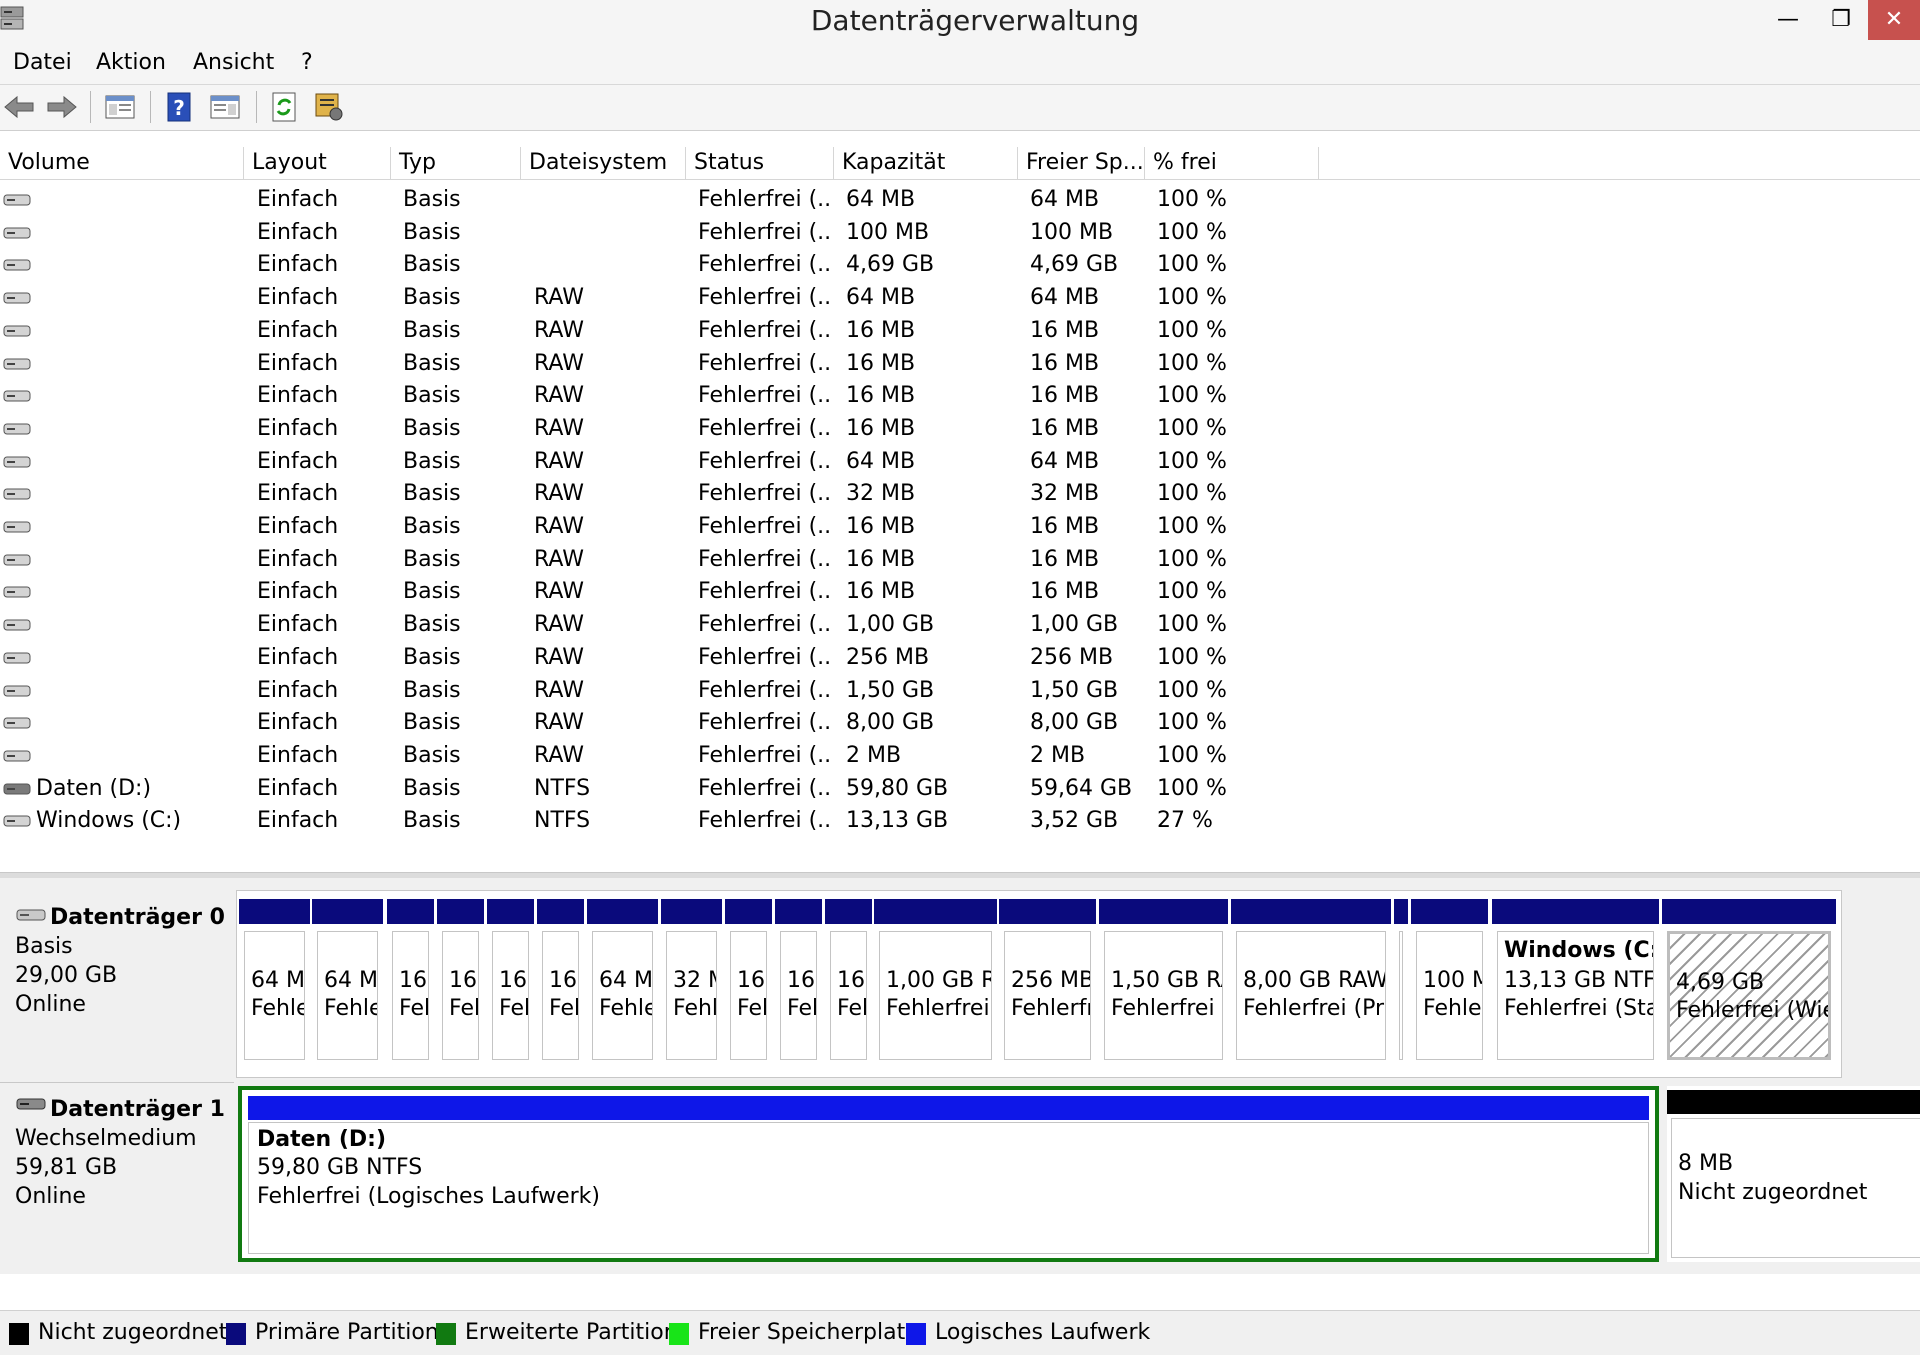  Describe the element at coordinates (1449, 983) in the screenshot. I see `disk-0-partition: 100 MB Fehlerfrei` at that location.